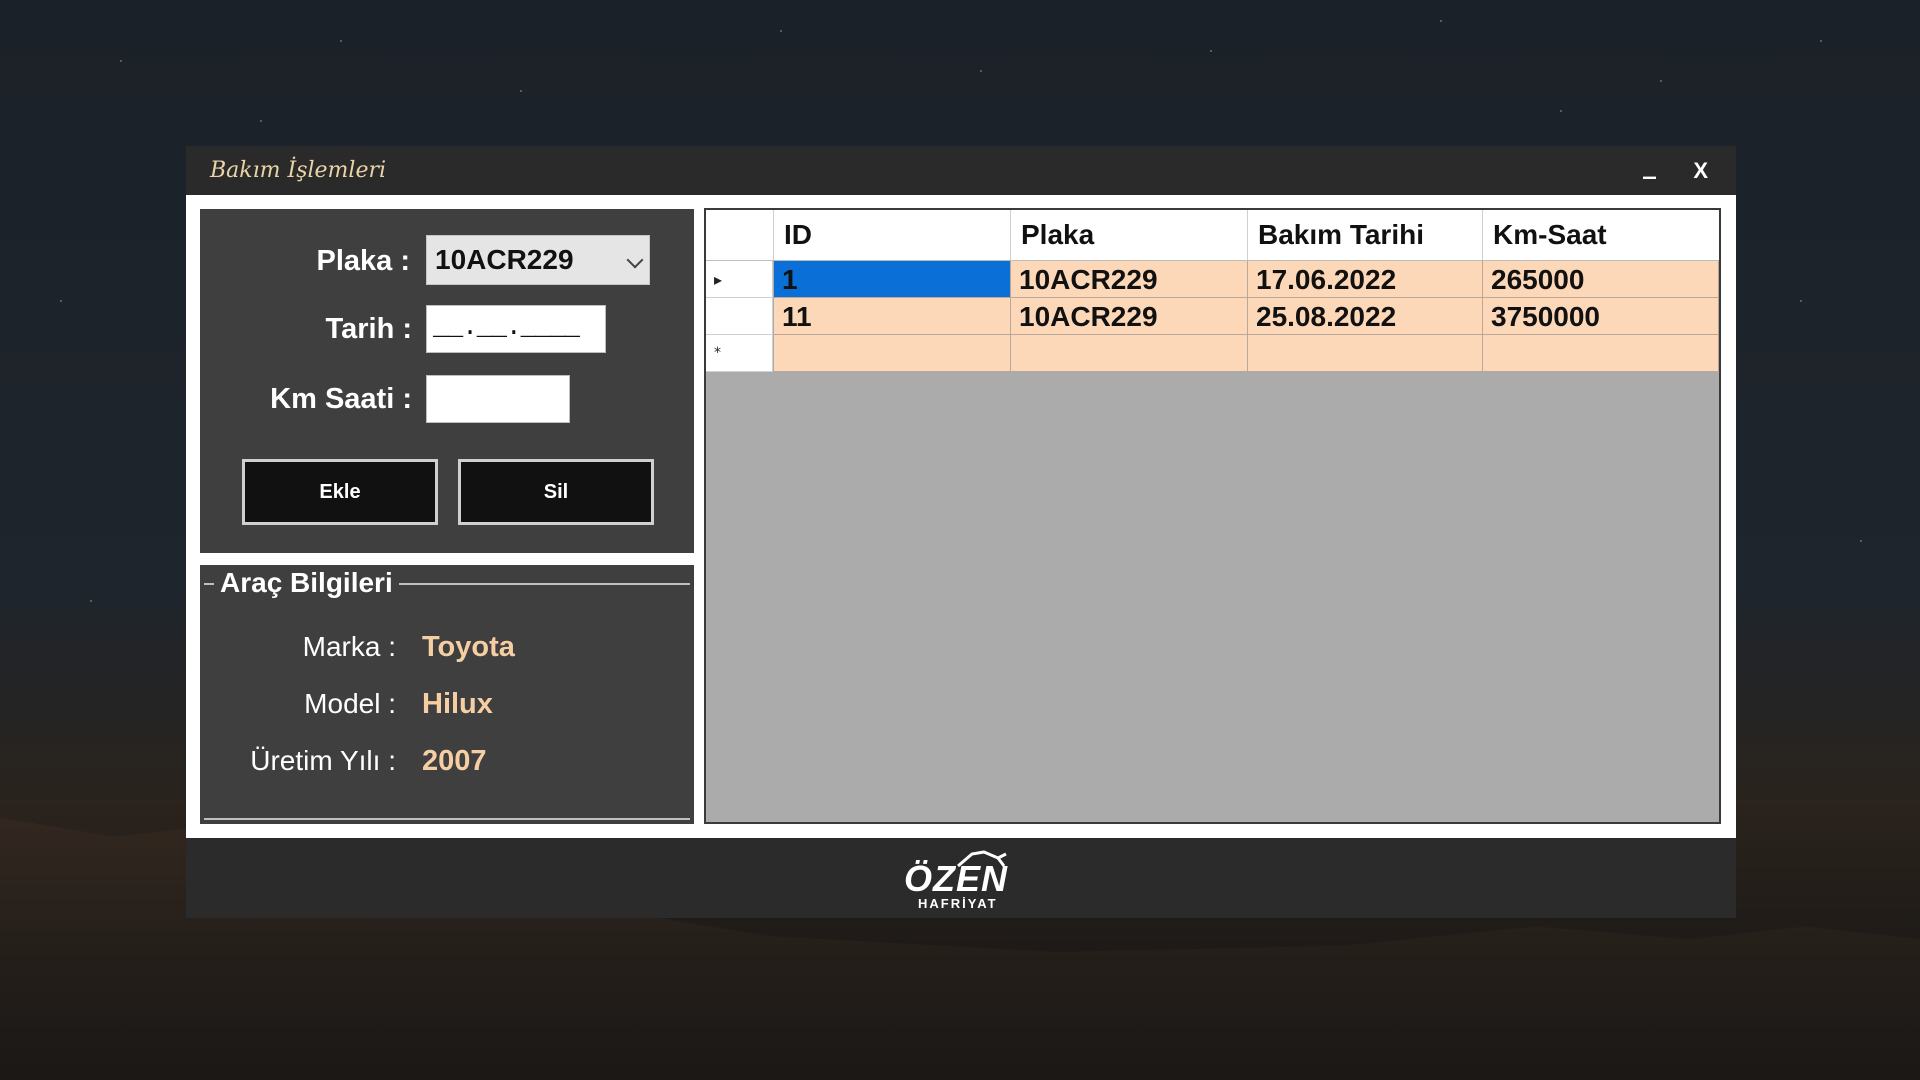 This screenshot has width=1920, height=1080. Describe the element at coordinates (306, 583) in the screenshot. I see `vehicle-info-title: Araç Bilgileri` at that location.